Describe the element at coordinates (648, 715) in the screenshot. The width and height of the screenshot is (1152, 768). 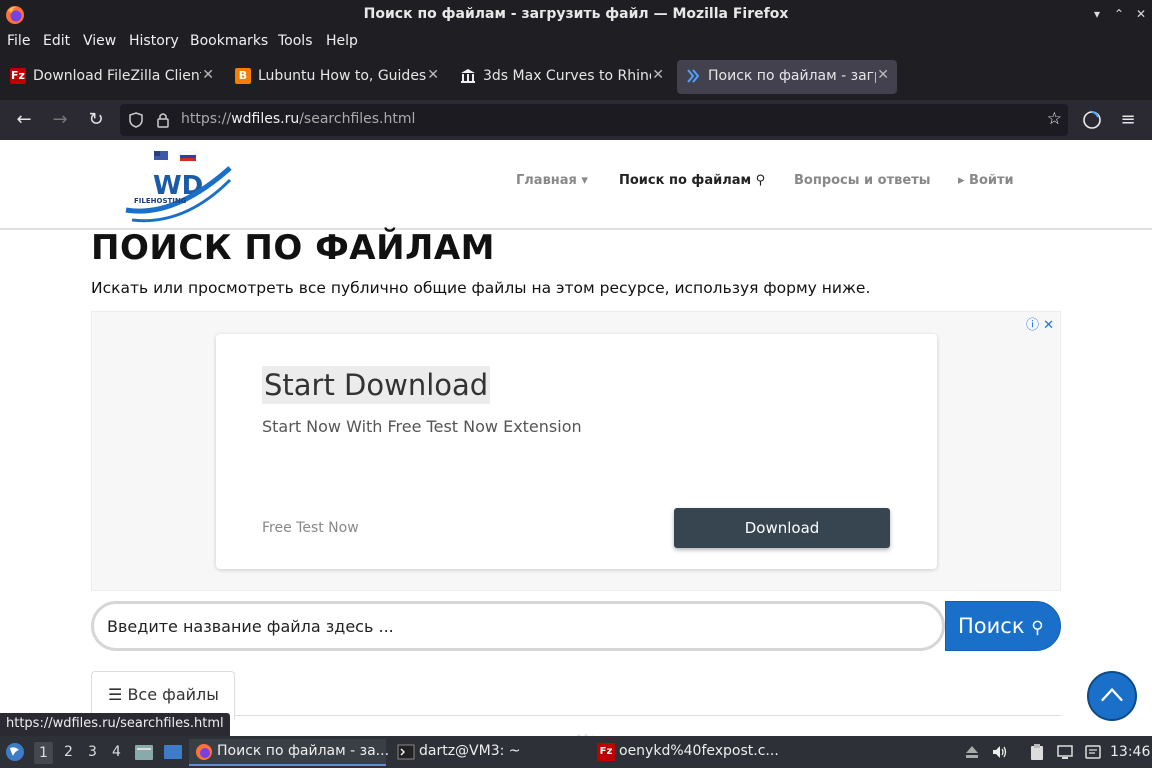
I see `divider` at that location.